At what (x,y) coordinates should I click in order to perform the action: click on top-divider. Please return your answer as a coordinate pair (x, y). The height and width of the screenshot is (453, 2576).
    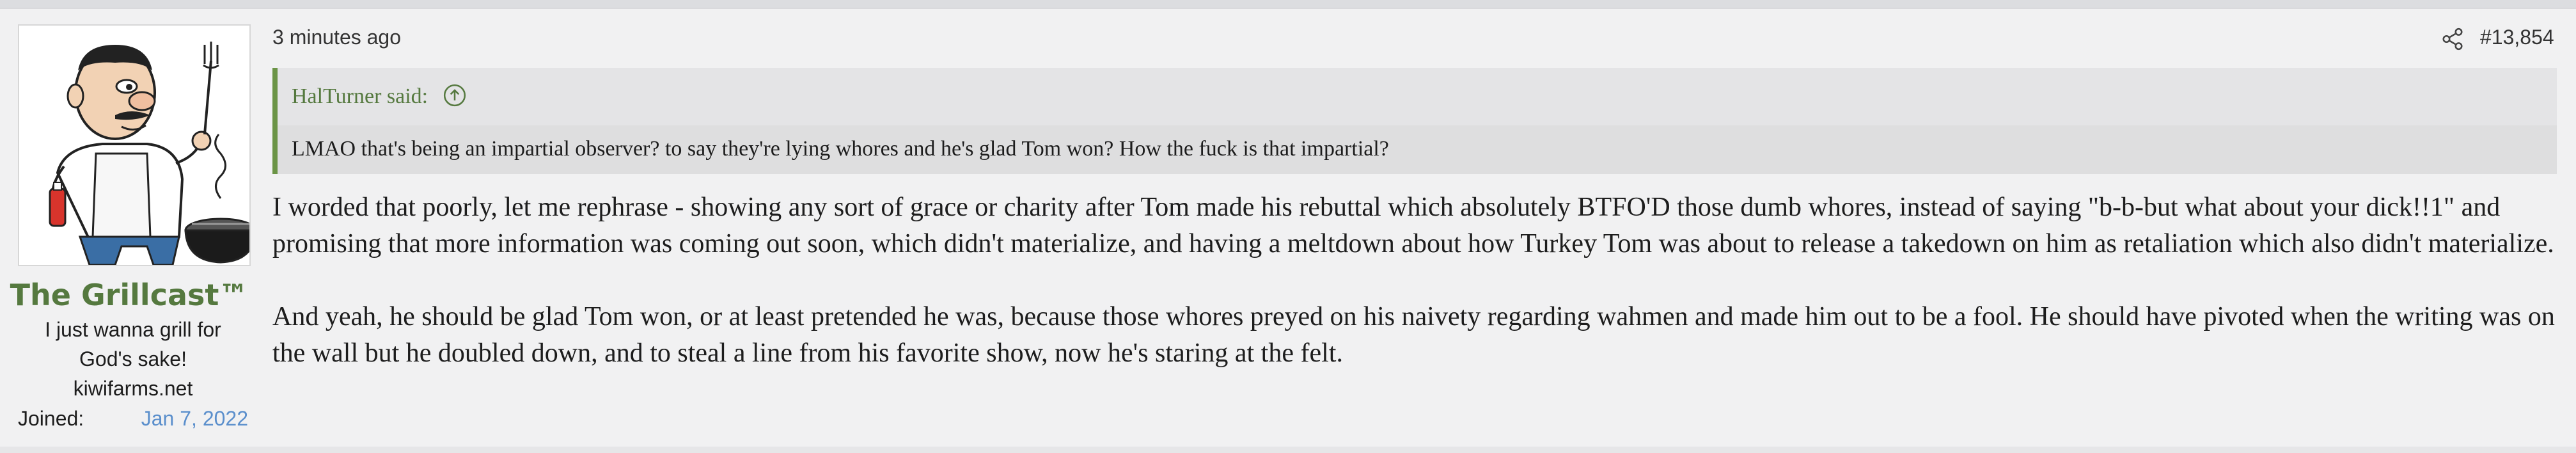
    Looking at the image, I should click on (1288, 4).